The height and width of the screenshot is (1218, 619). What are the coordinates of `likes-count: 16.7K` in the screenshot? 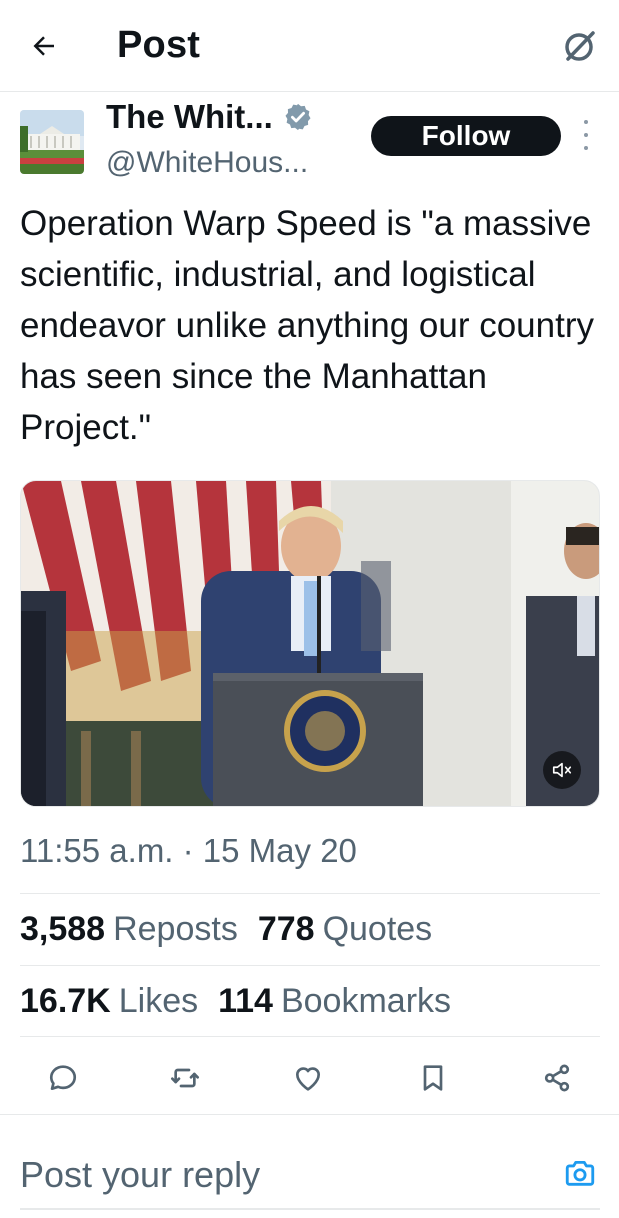 It's located at (65, 1001).